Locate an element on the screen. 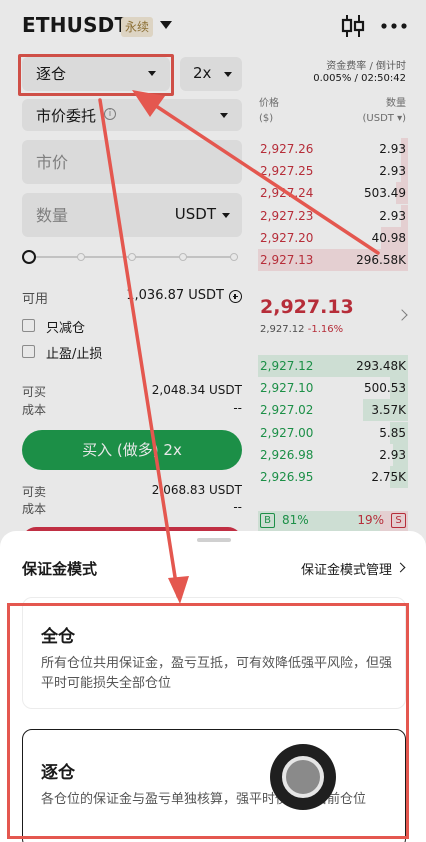  chevron-right-icon is located at coordinates (400, 567).